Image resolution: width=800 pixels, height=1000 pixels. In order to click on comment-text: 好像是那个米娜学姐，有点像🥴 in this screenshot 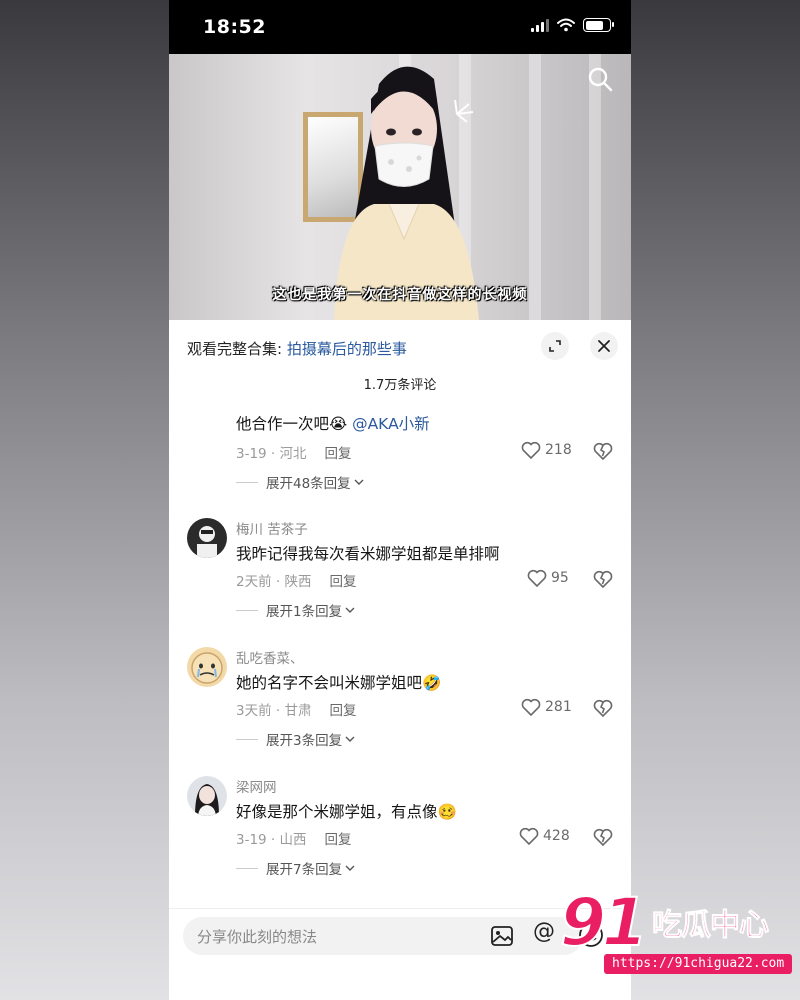, I will do `click(346, 812)`.